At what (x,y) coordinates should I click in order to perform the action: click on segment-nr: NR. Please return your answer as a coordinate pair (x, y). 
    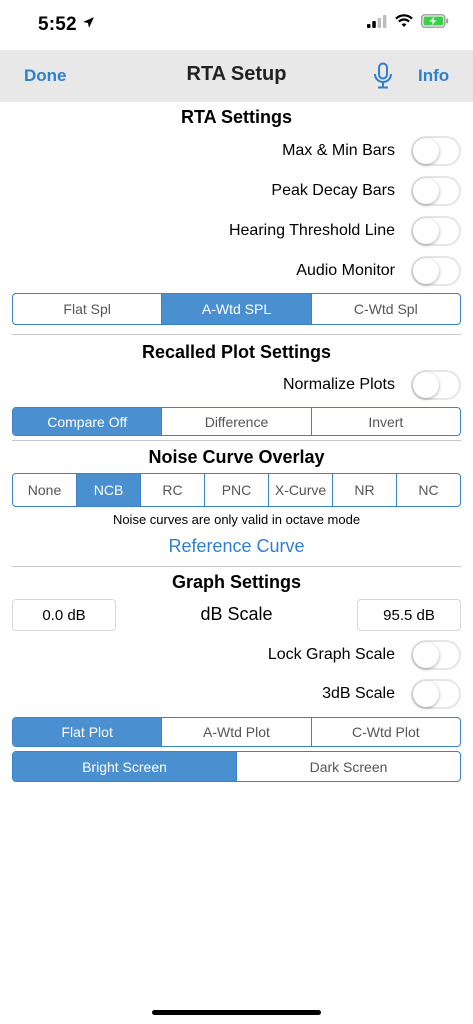
    Looking at the image, I should click on (365, 490).